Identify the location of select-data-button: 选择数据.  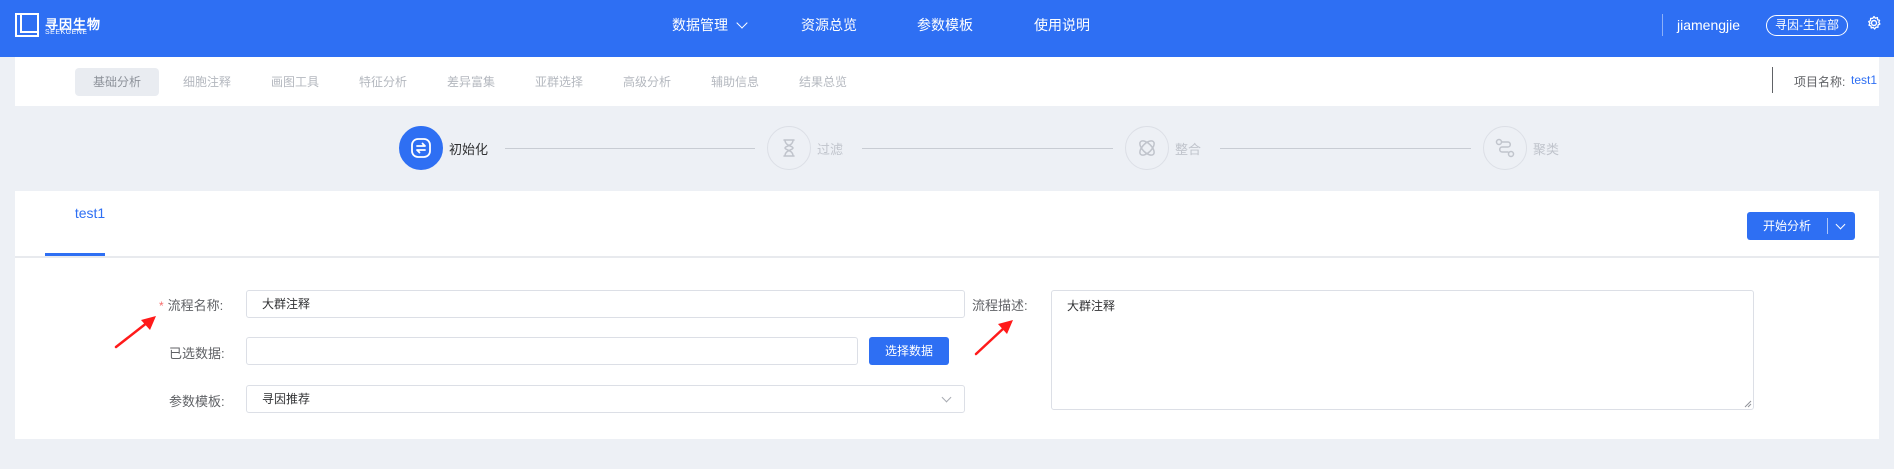
(909, 351).